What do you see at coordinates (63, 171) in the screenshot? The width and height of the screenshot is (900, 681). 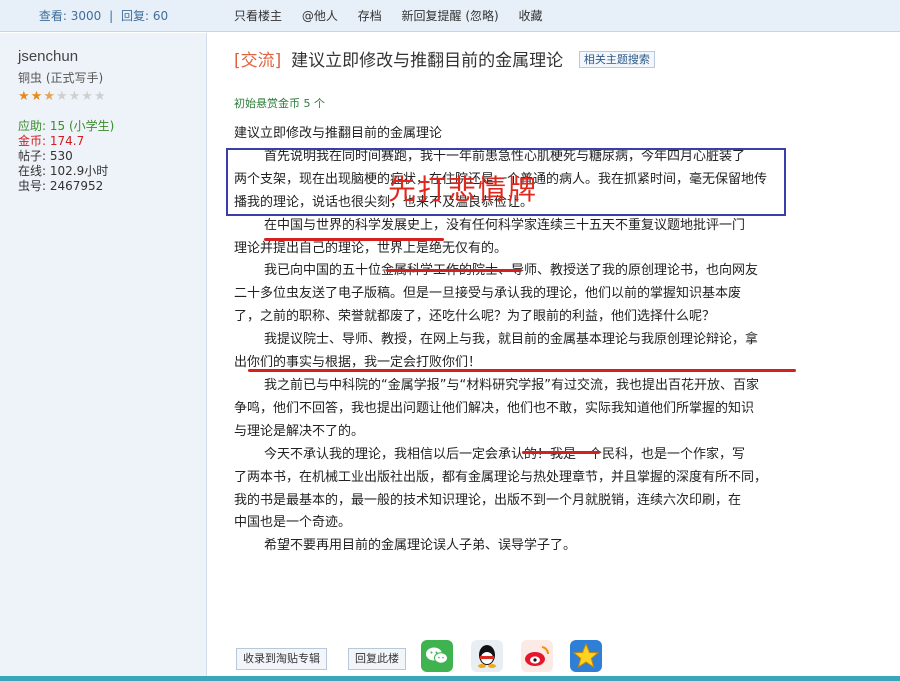 I see `stat-online: 在线: 102.9小时` at bounding box center [63, 171].